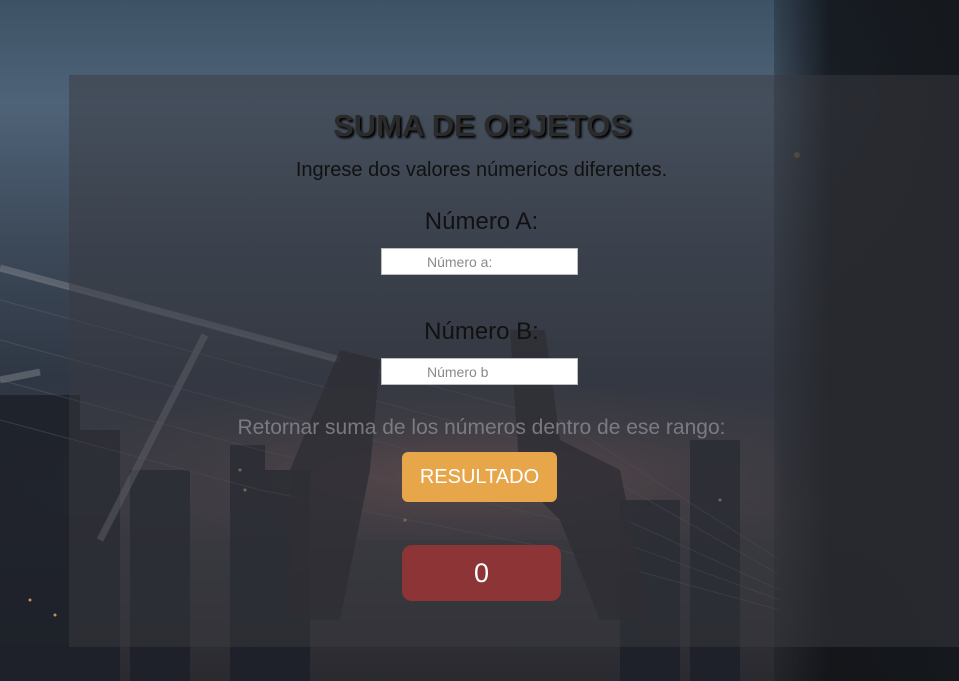  Describe the element at coordinates (479, 261) in the screenshot. I see `number-a-input` at that location.